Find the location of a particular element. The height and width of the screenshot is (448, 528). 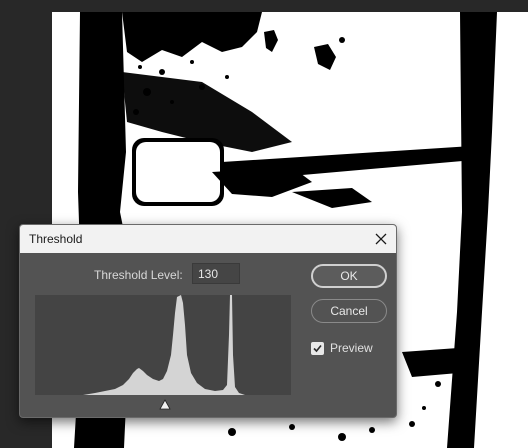

close-icon is located at coordinates (381, 239).